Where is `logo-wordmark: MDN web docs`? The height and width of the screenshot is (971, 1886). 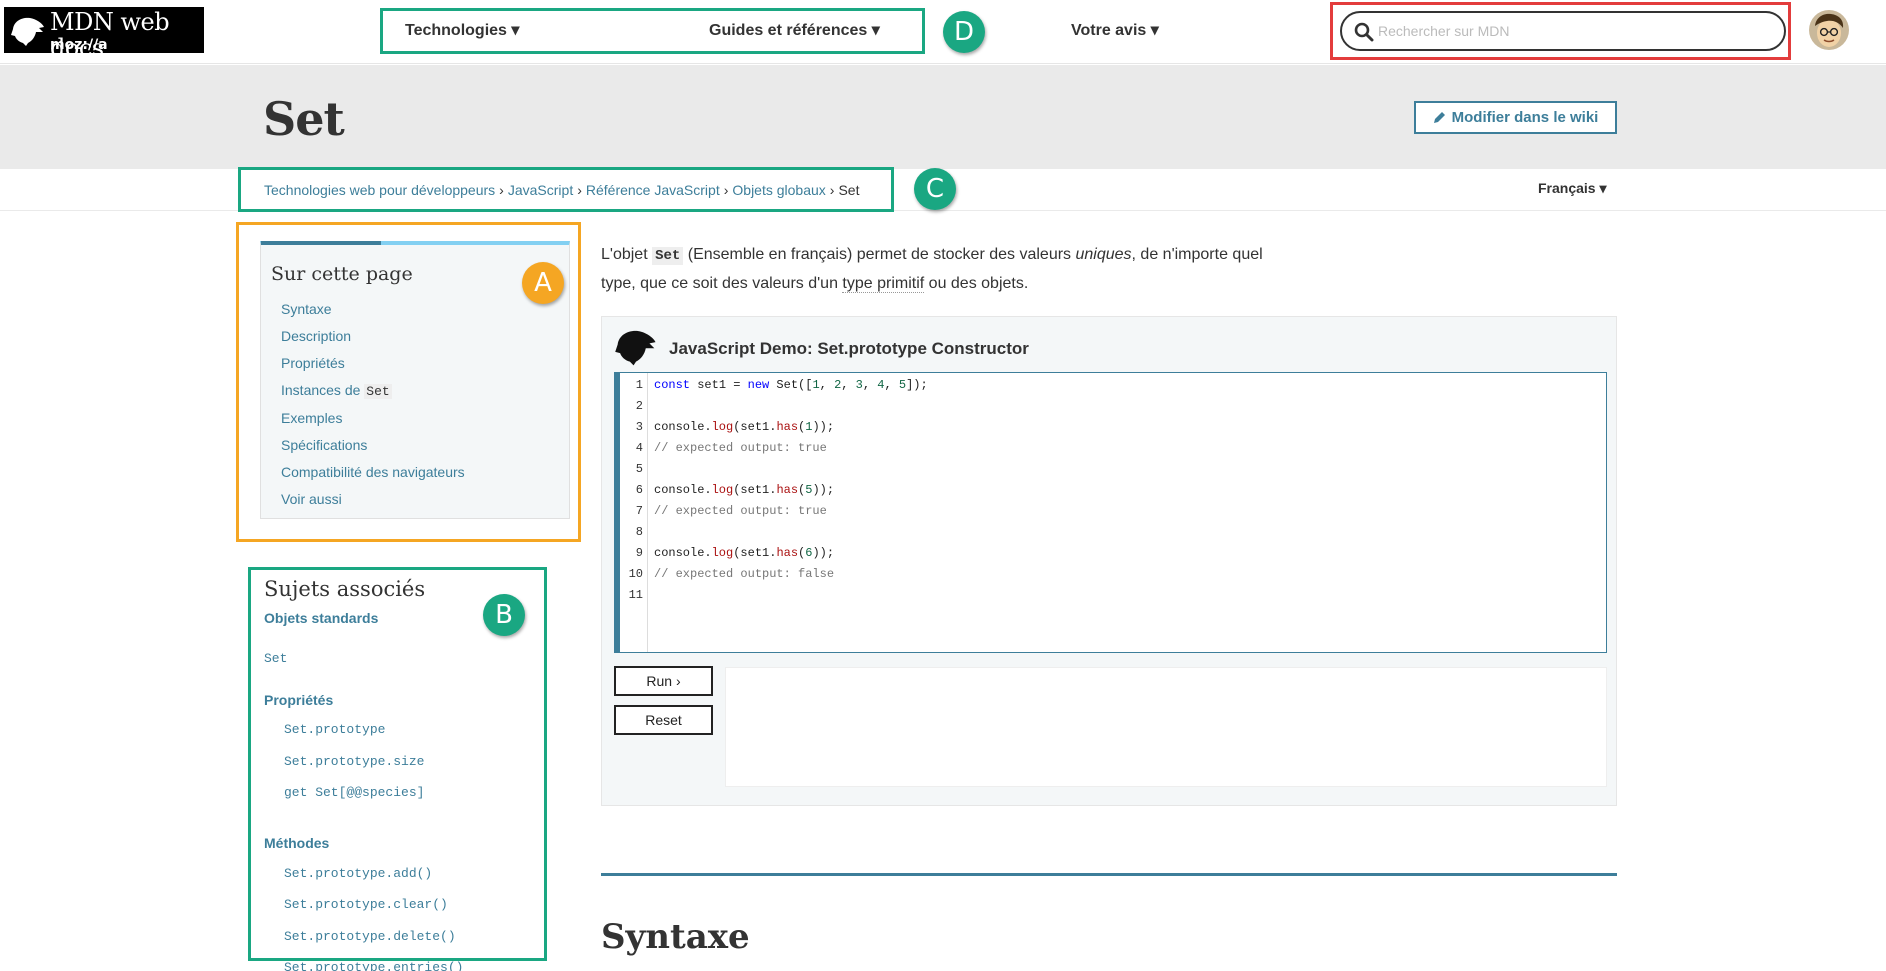
logo-wordmark: MDN web docs is located at coordinates (110, 35).